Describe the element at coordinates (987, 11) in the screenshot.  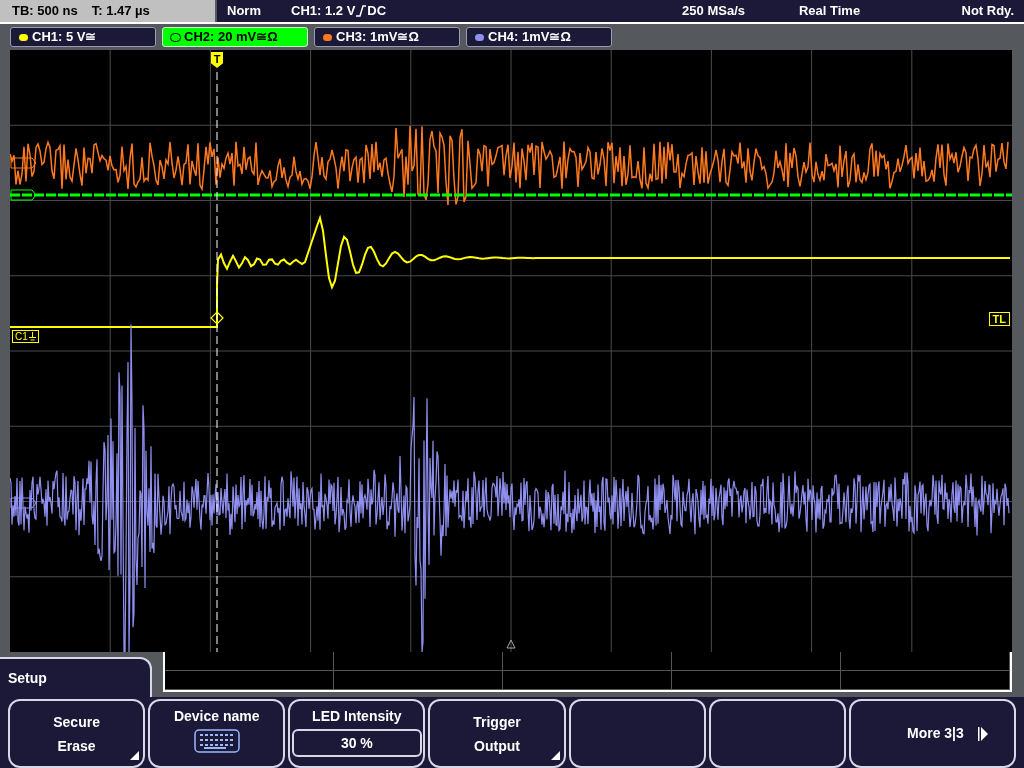
I see `status-text: Not Rdy.` at that location.